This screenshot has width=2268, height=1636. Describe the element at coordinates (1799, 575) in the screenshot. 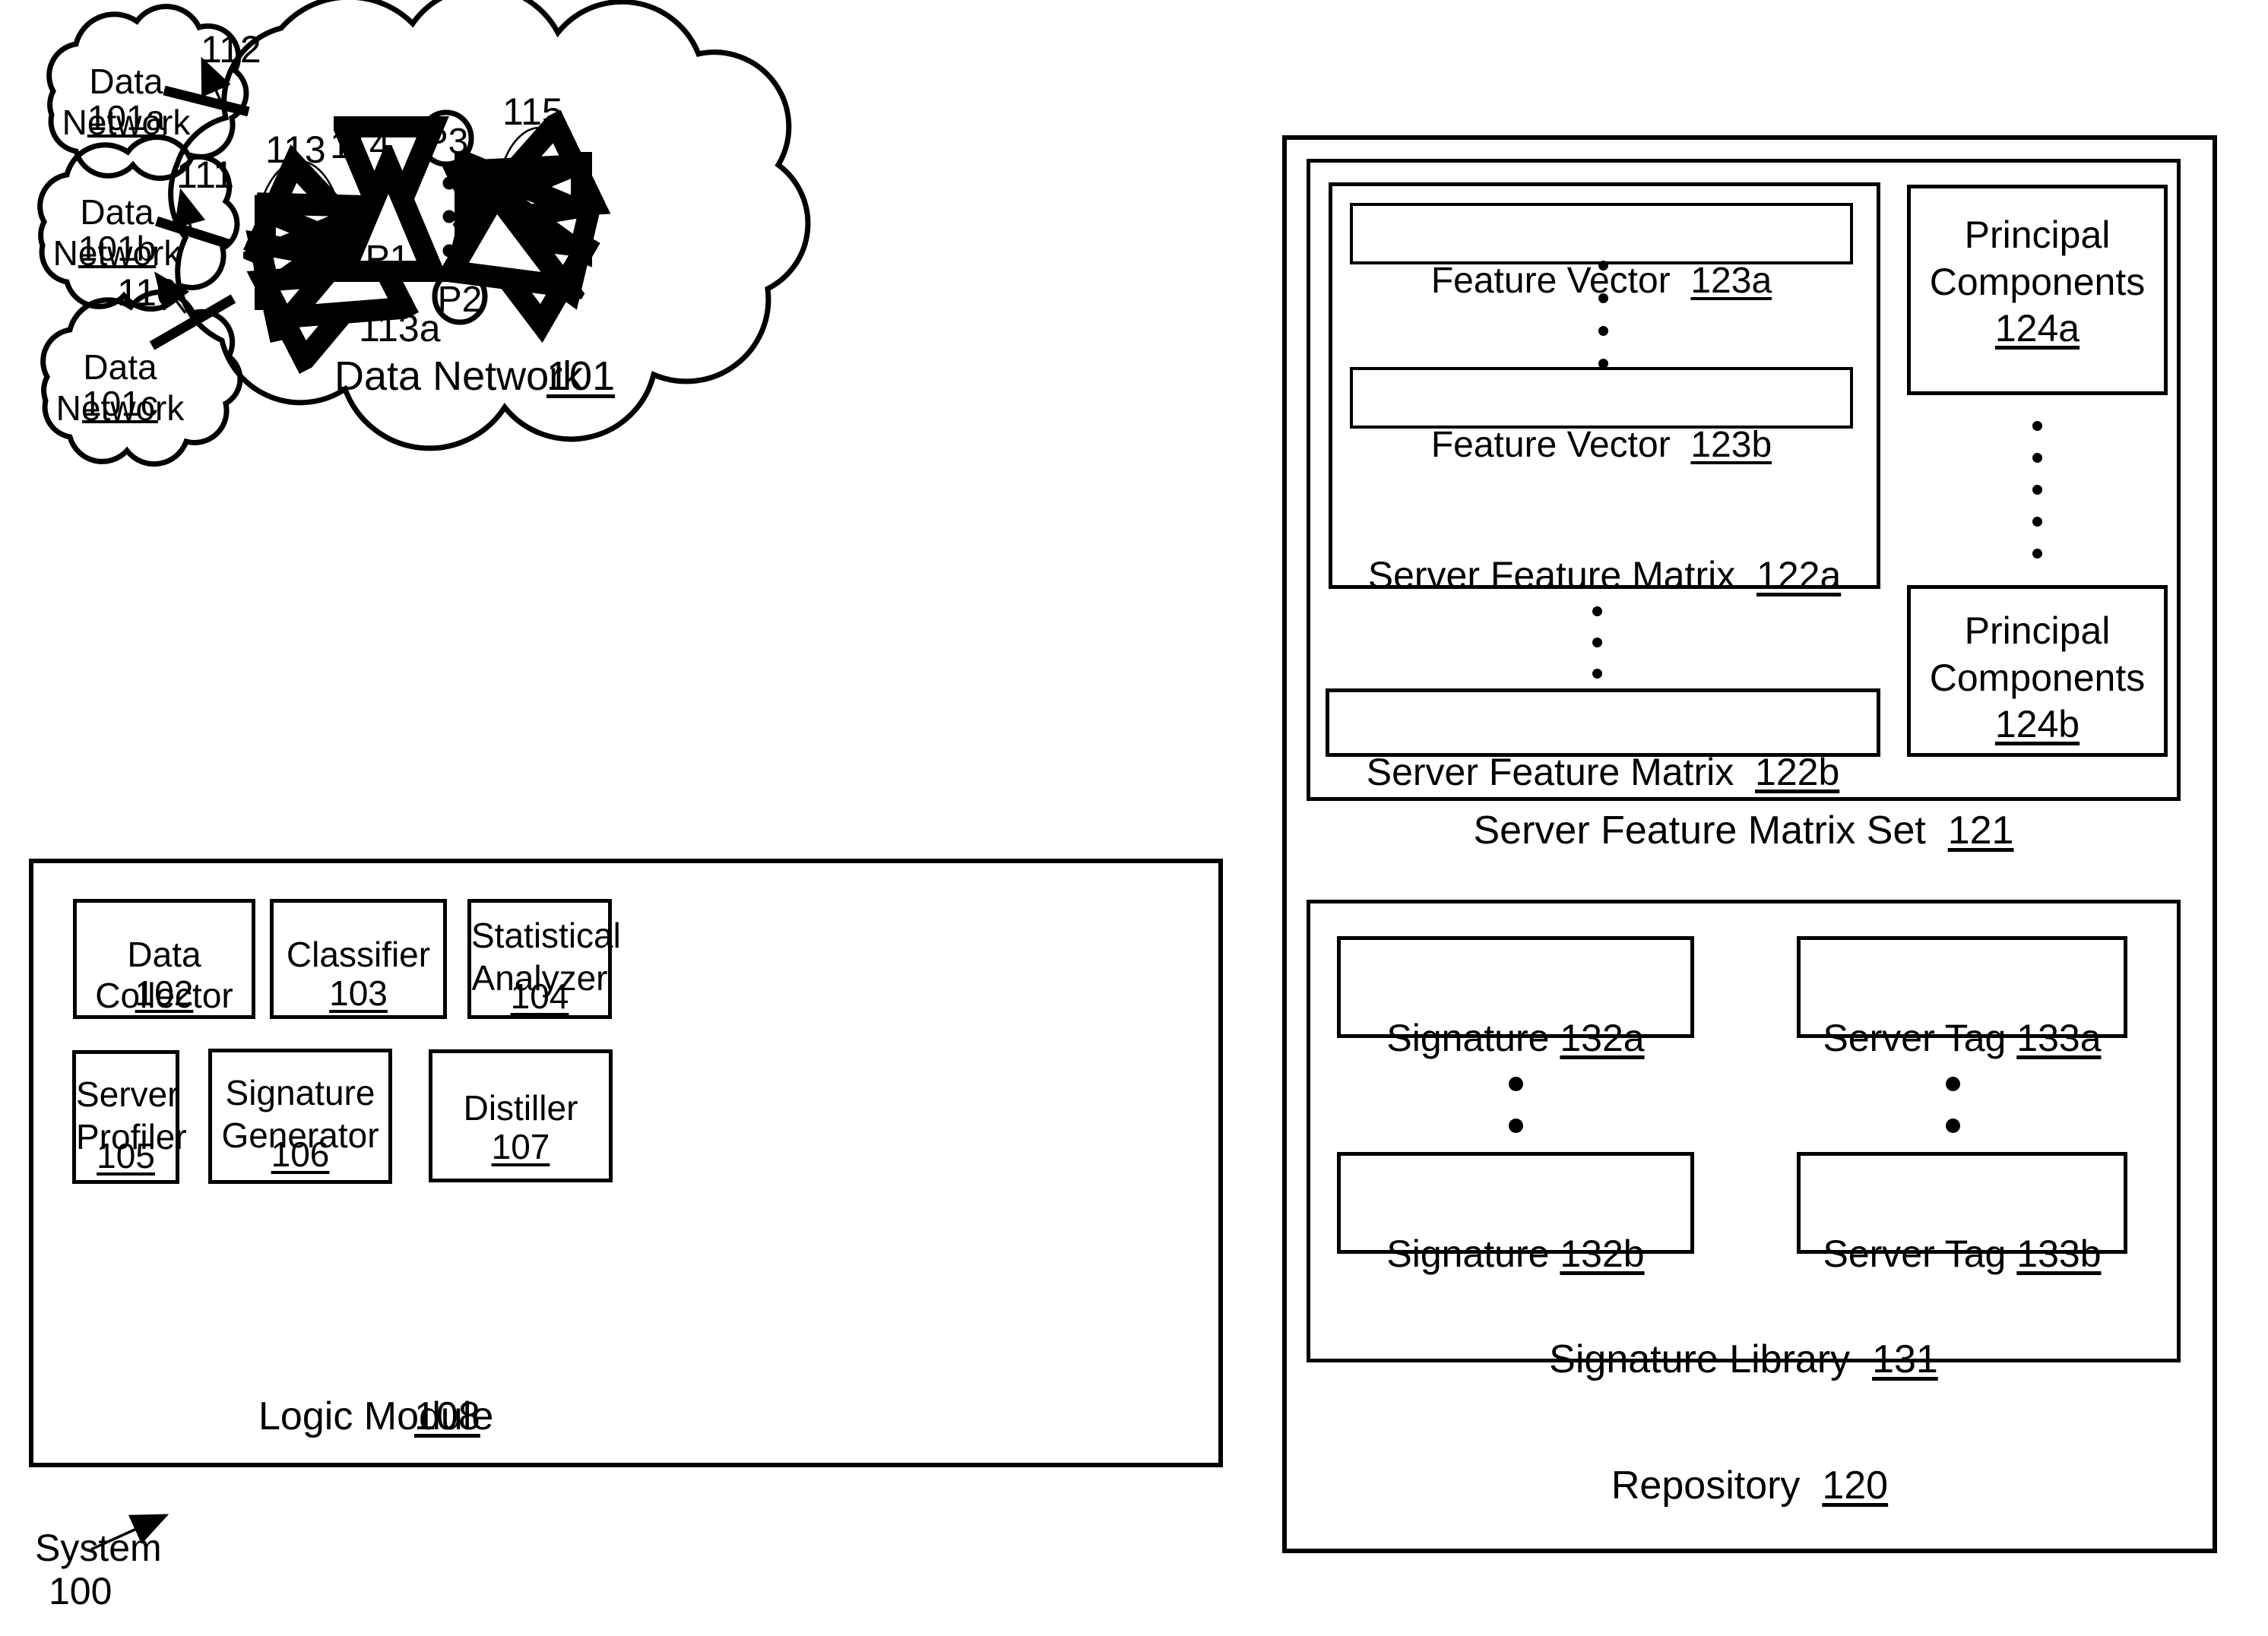

I see `server-feature-matrix-122a-ref: 122a` at that location.